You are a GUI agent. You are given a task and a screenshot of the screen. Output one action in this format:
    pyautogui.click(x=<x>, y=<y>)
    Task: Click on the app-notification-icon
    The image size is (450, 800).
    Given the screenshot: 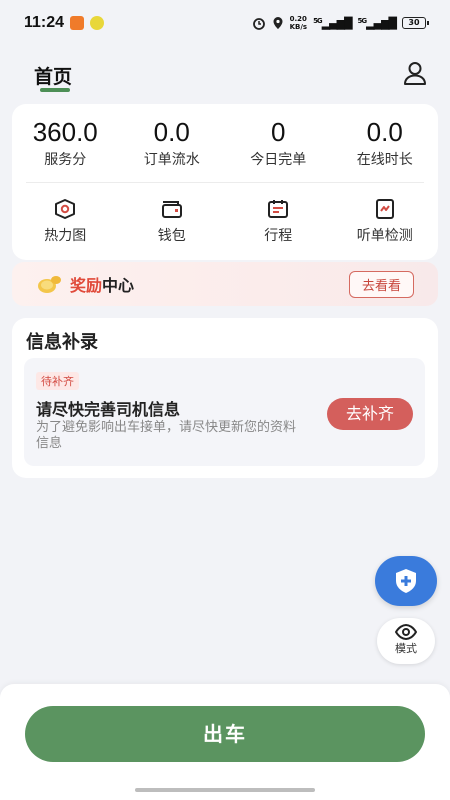 What is the action you would take?
    pyautogui.click(x=77, y=23)
    